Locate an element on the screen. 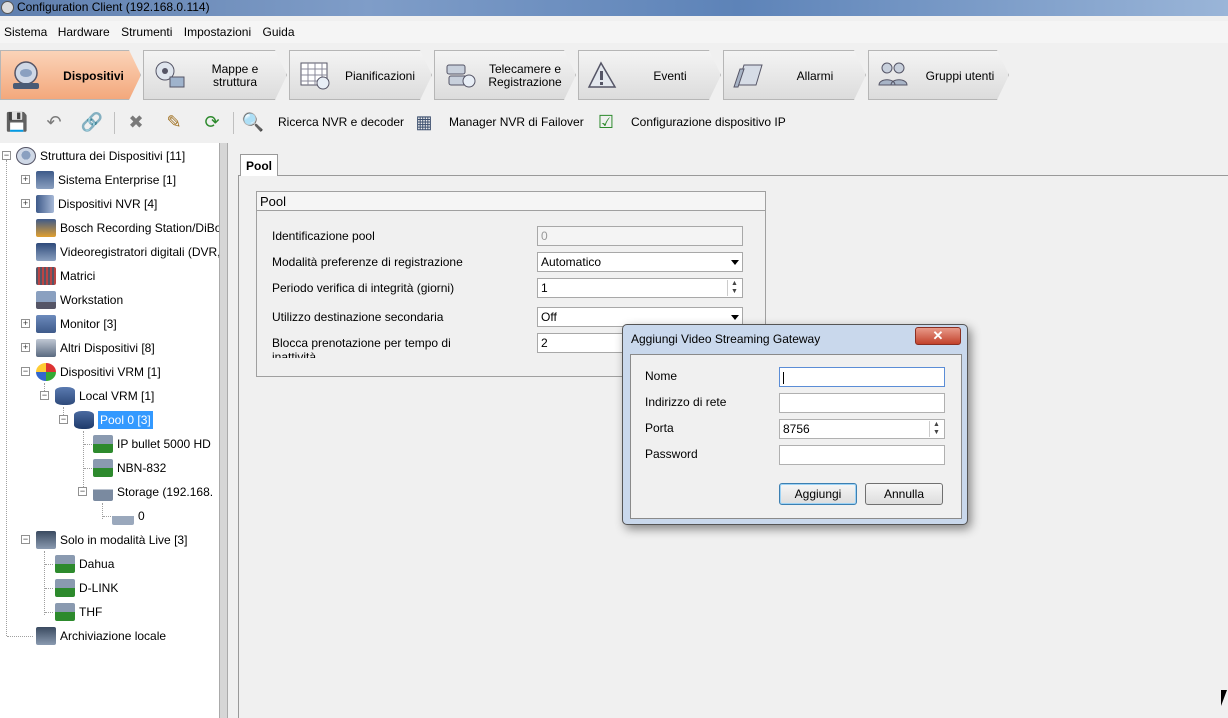 The height and width of the screenshot is (718, 1228). tab-pool: Pool is located at coordinates (259, 165).